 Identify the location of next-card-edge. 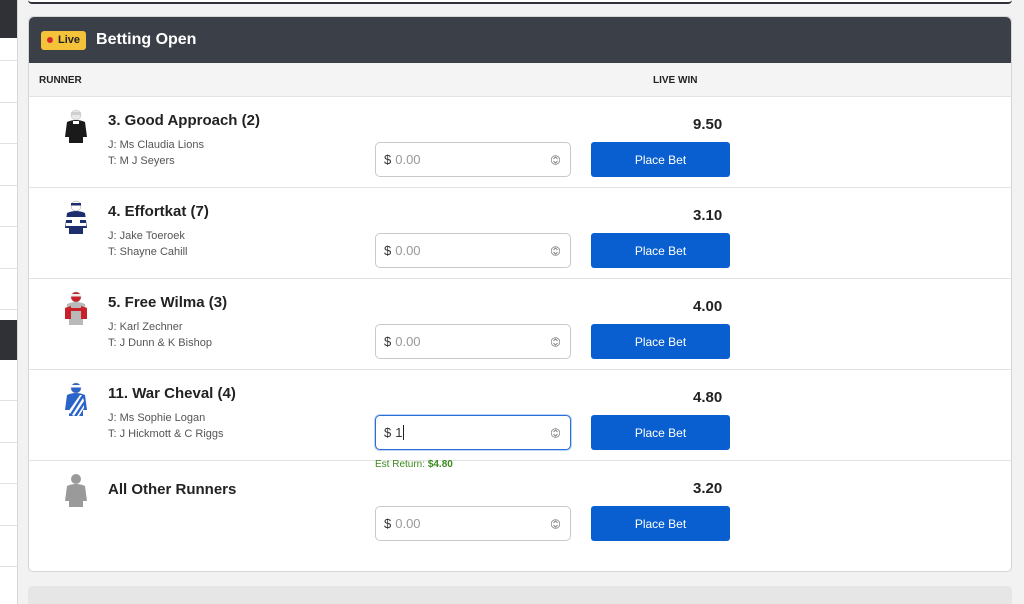
(520, 595).